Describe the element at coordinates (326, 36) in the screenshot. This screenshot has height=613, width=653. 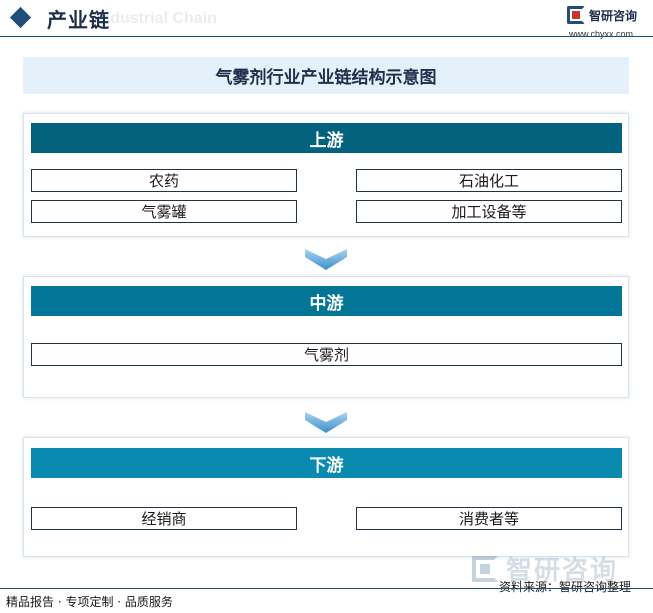
I see `header-divider` at that location.